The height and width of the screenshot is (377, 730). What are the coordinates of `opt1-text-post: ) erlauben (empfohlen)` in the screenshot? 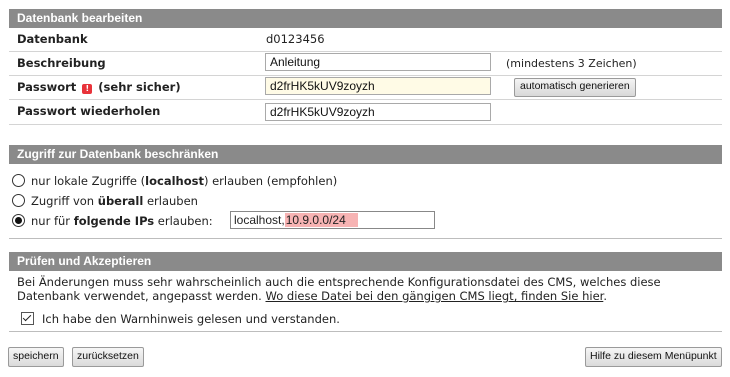 It's located at (270, 181).